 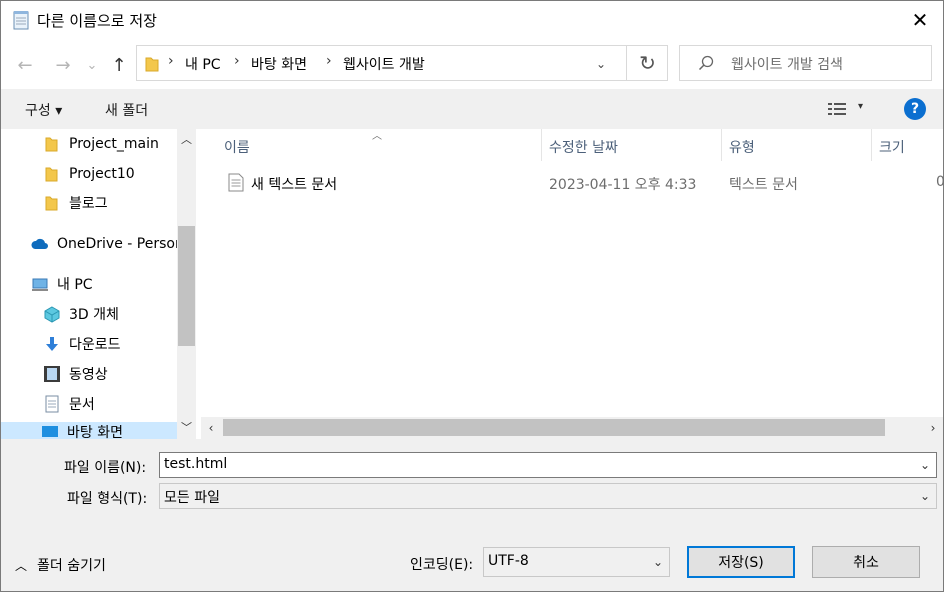 What do you see at coordinates (787, 65) in the screenshot?
I see `search-placeholder: 웹사이트 개발 검색` at bounding box center [787, 65].